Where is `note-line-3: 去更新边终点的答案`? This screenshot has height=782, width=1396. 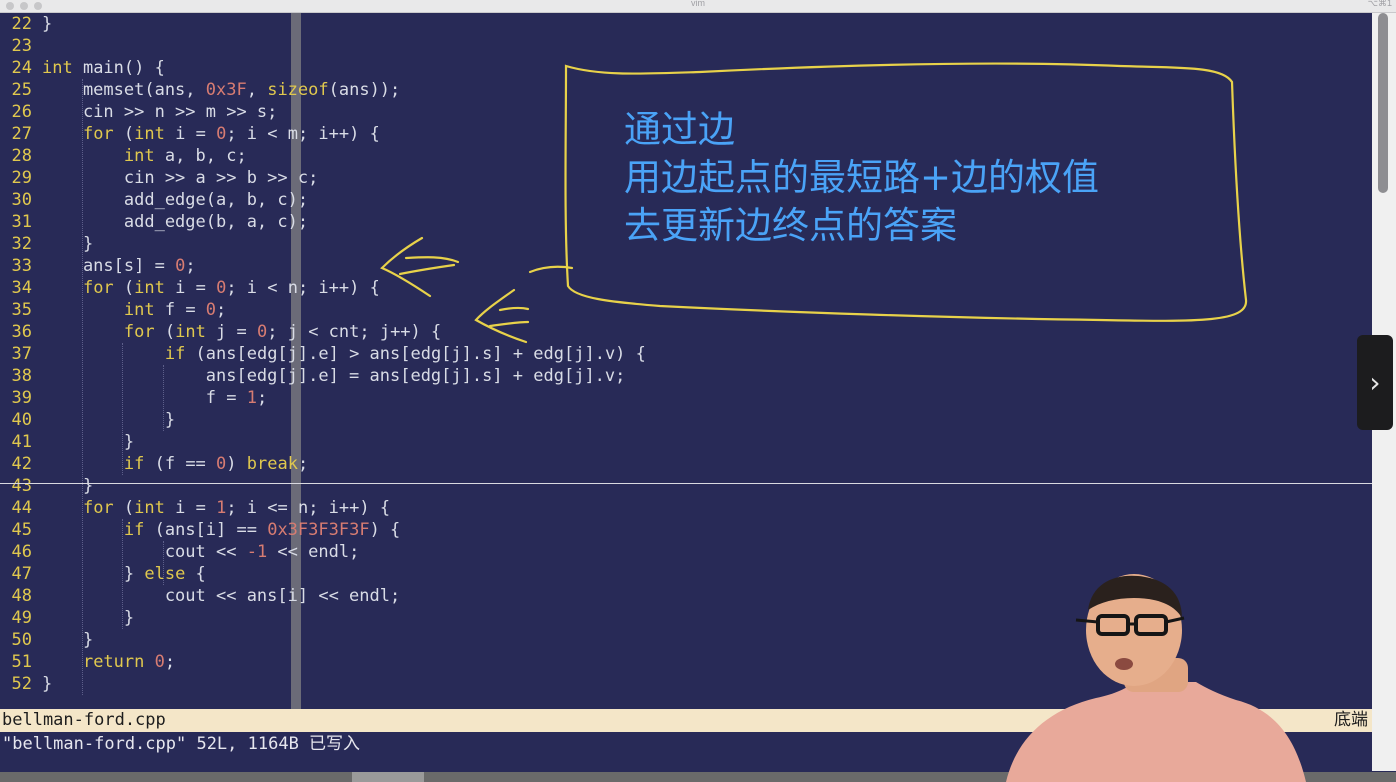 note-line-3: 去更新边终点的答案 is located at coordinates (790, 225).